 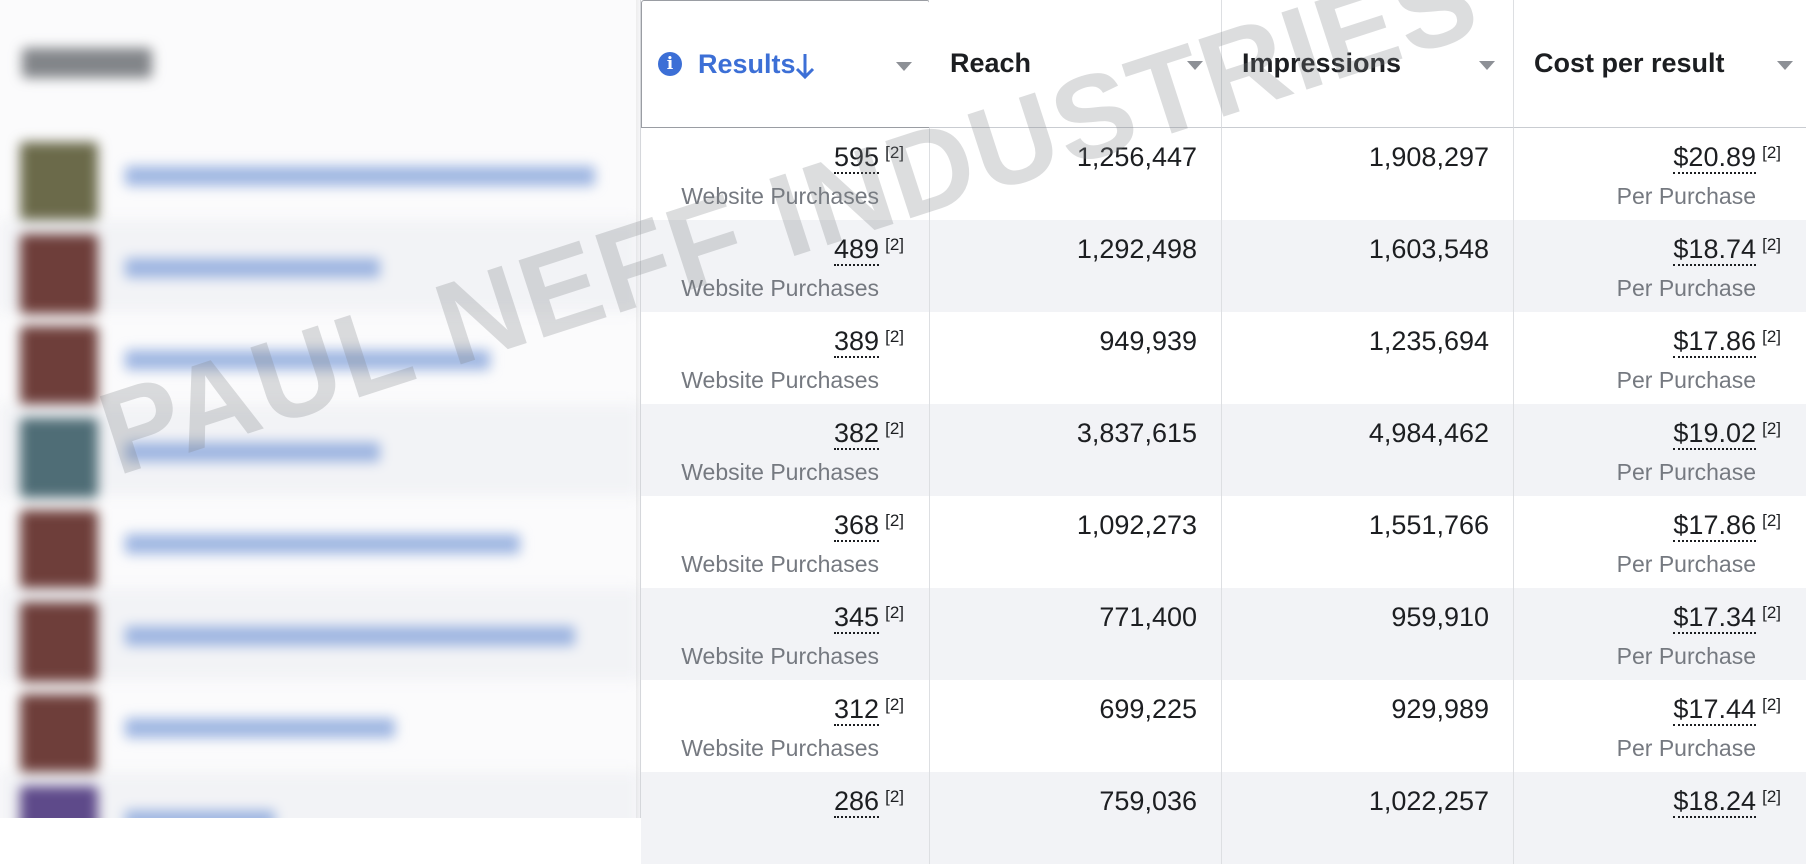 What do you see at coordinates (1714, 618) in the screenshot?
I see `cost-value: $17.34` at bounding box center [1714, 618].